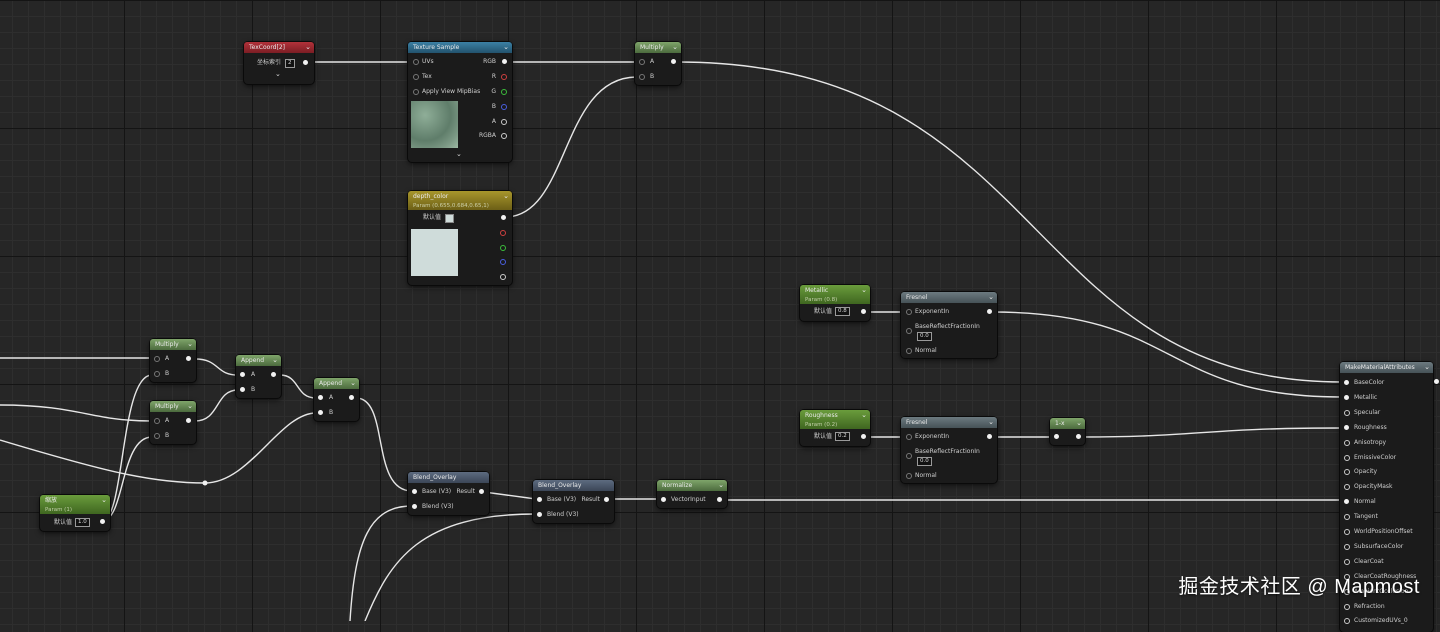 This screenshot has width=1440, height=632. What do you see at coordinates (1067, 431) in the screenshot?
I see `one-minus-node: 1-x ⌄` at bounding box center [1067, 431].